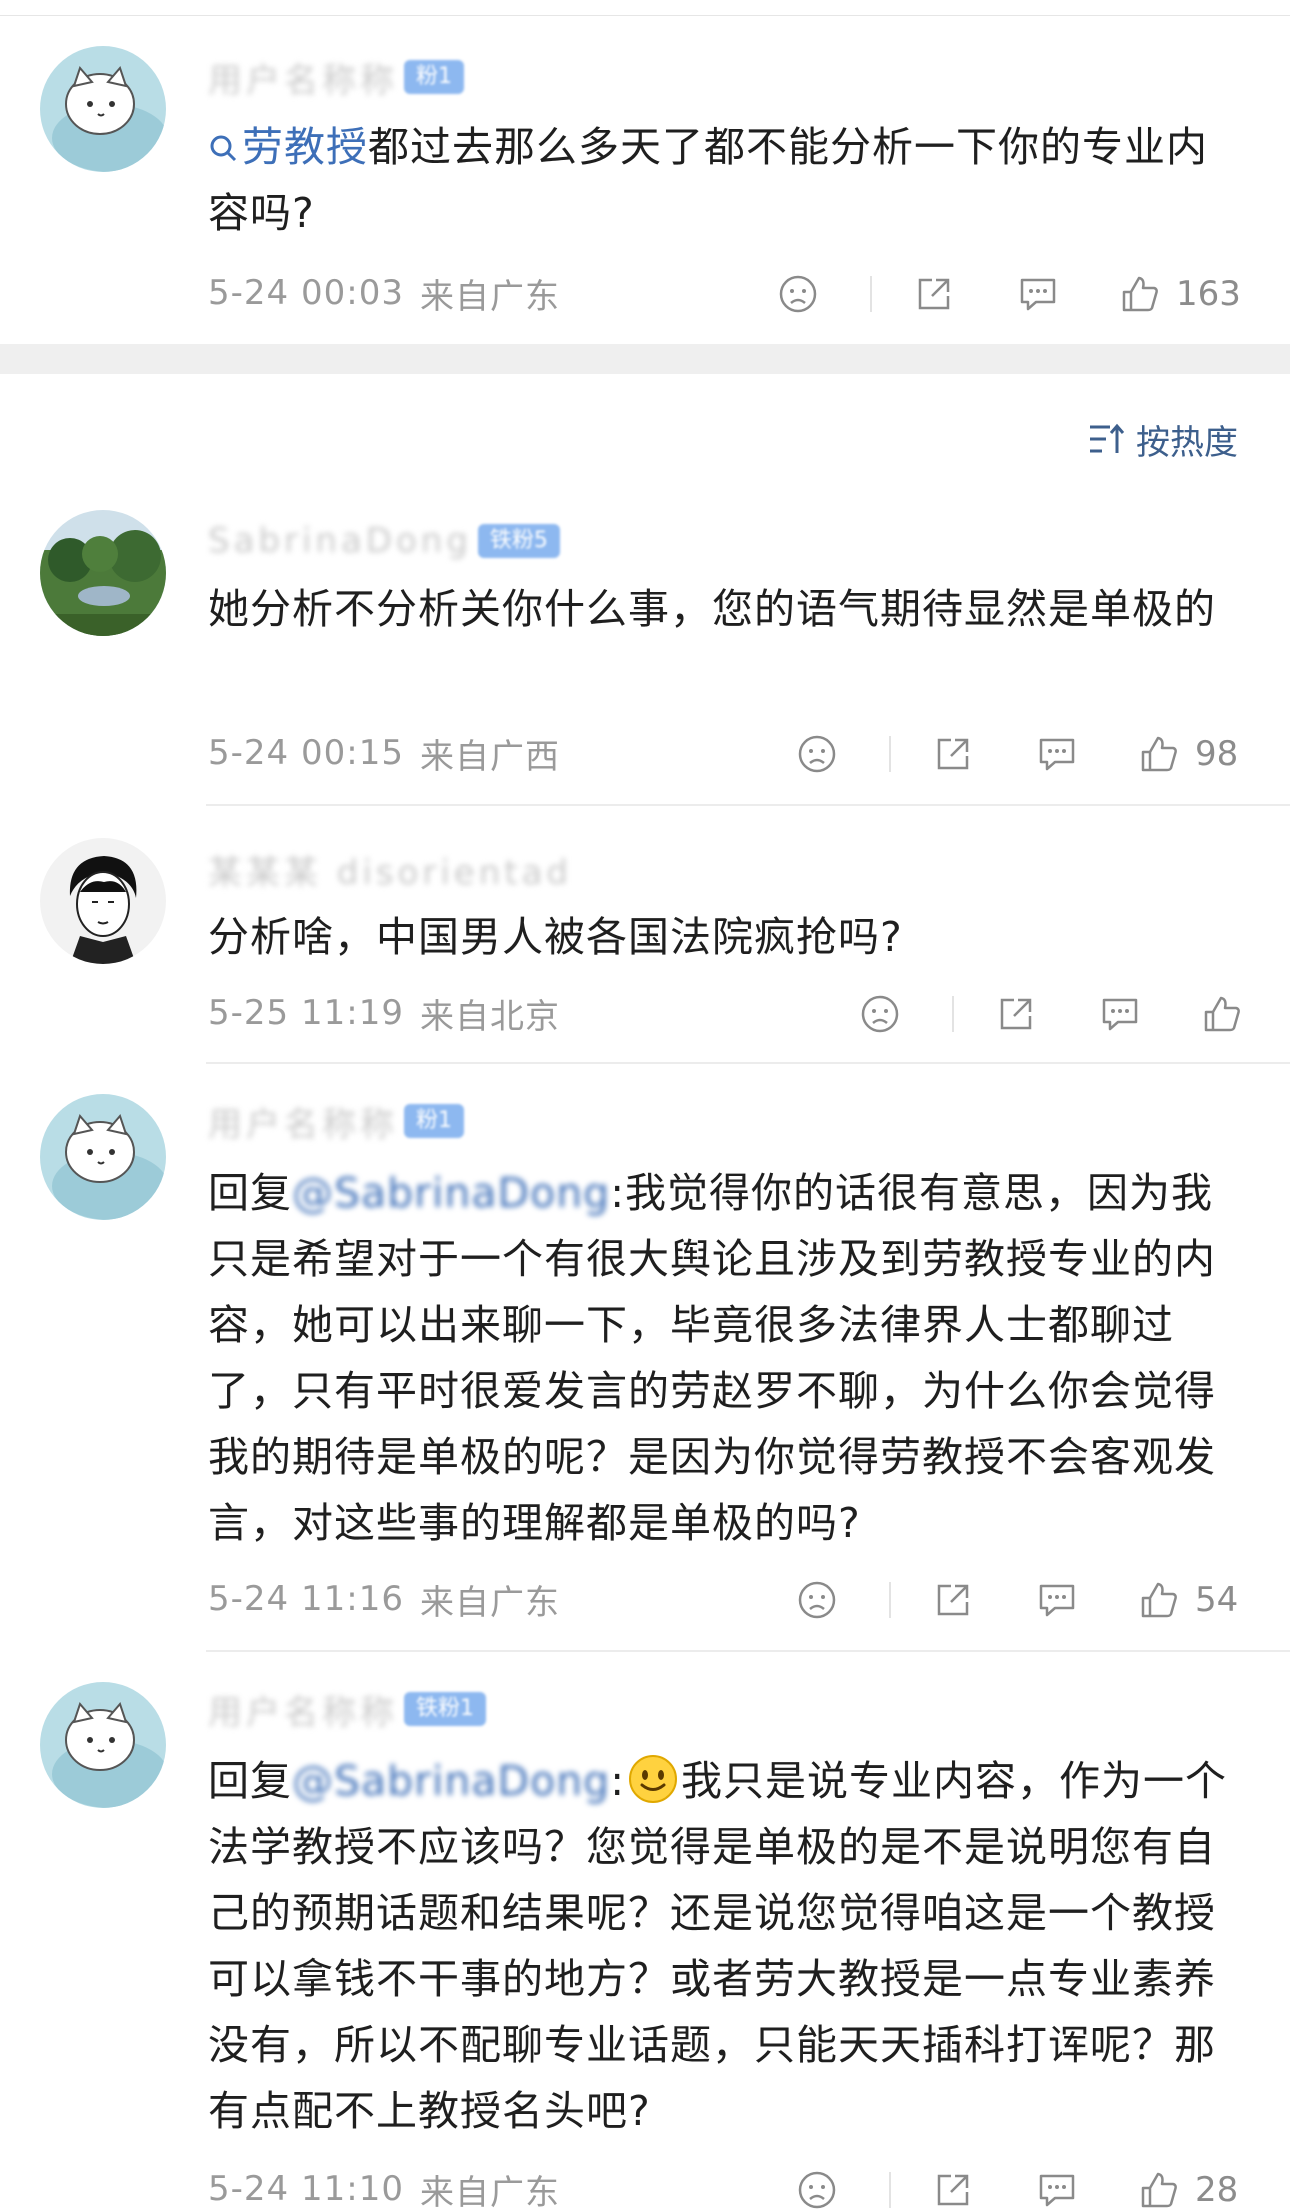 Image resolution: width=1290 pixels, height=2211 pixels. What do you see at coordinates (489, 1016) in the screenshot?
I see `location: 来自北京` at bounding box center [489, 1016].